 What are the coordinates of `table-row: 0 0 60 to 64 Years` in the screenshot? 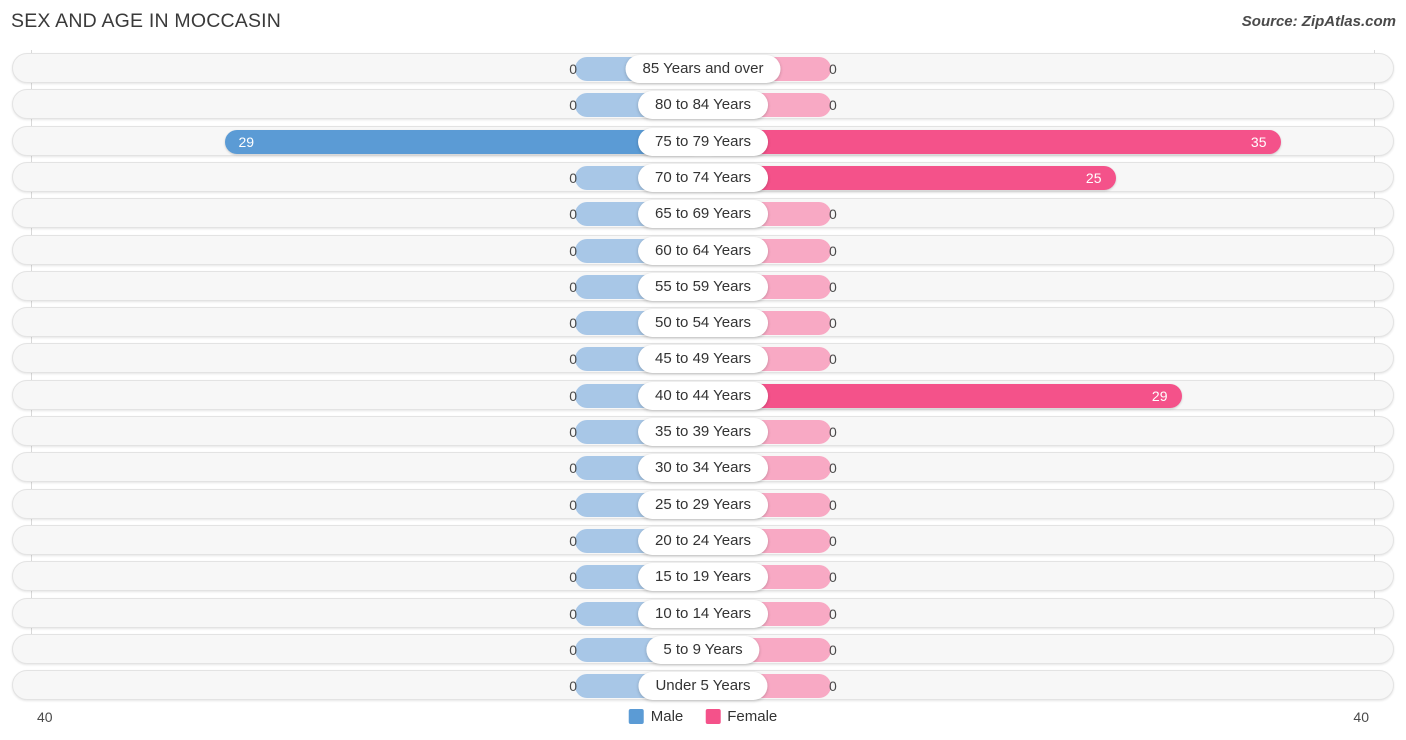 It's located at (703, 249).